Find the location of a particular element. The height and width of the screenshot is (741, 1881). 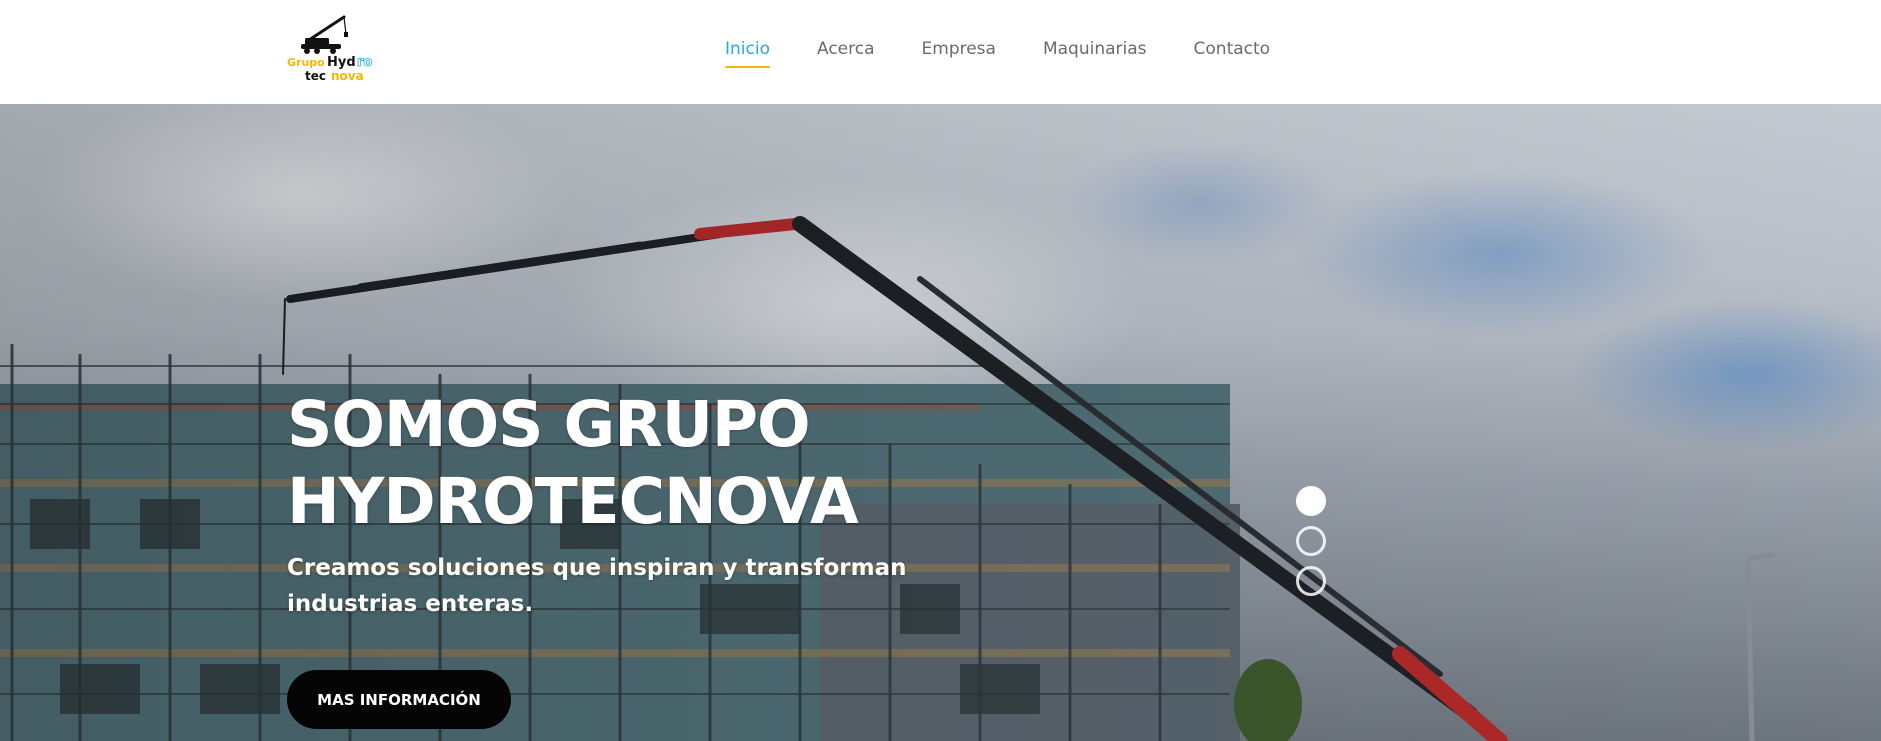

nav-item-contacto: Contacto is located at coordinates (1232, 52).